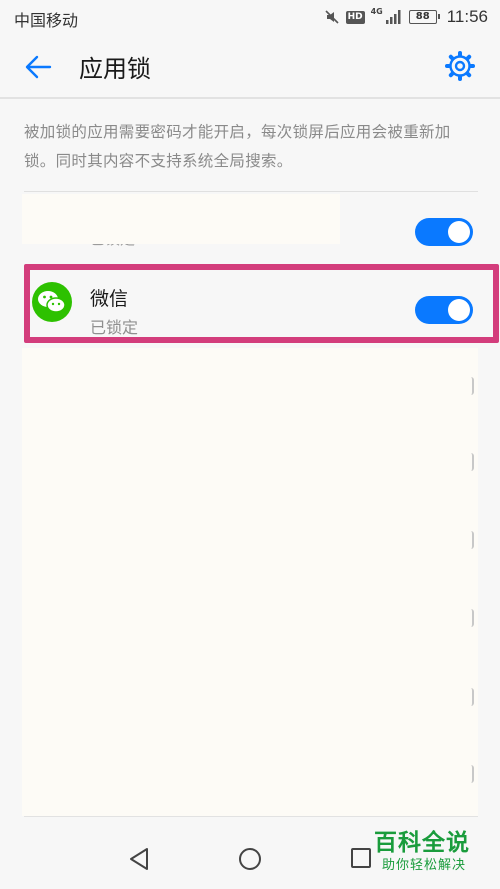 The height and width of the screenshot is (889, 500). I want to click on watermark-subtitle: 助你轻松解决, so click(424, 865).